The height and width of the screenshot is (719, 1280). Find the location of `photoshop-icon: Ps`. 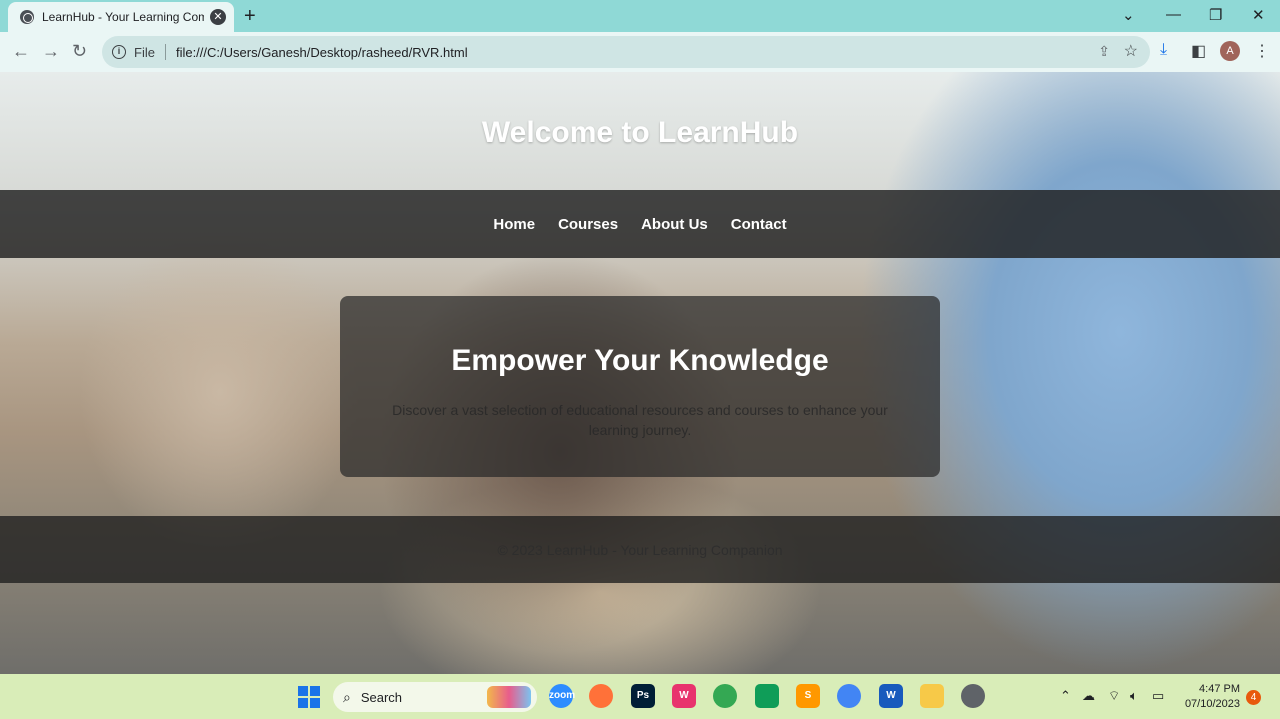

photoshop-icon: Ps is located at coordinates (643, 696).